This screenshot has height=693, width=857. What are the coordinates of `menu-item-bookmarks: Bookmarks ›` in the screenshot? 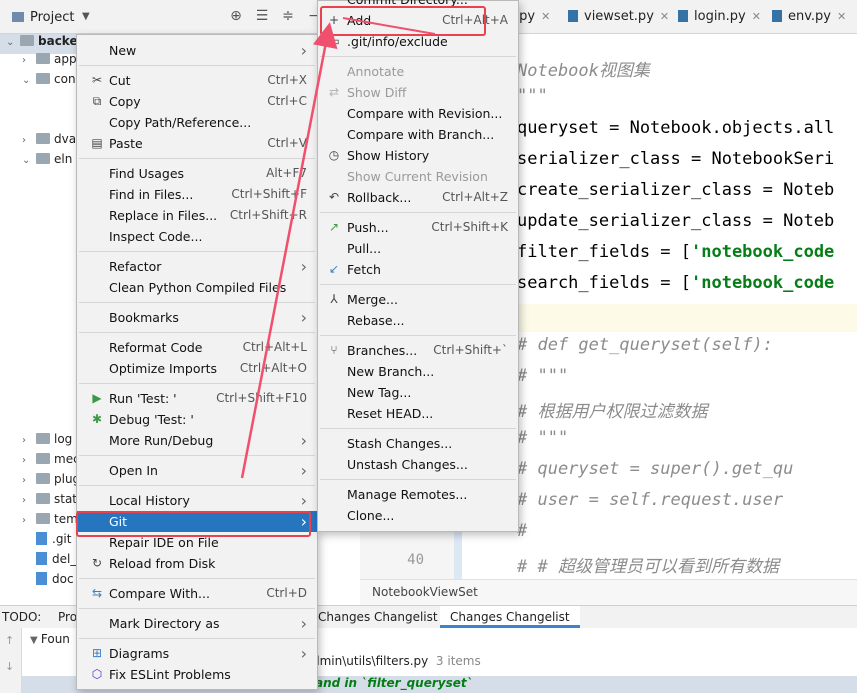 It's located at (197, 317).